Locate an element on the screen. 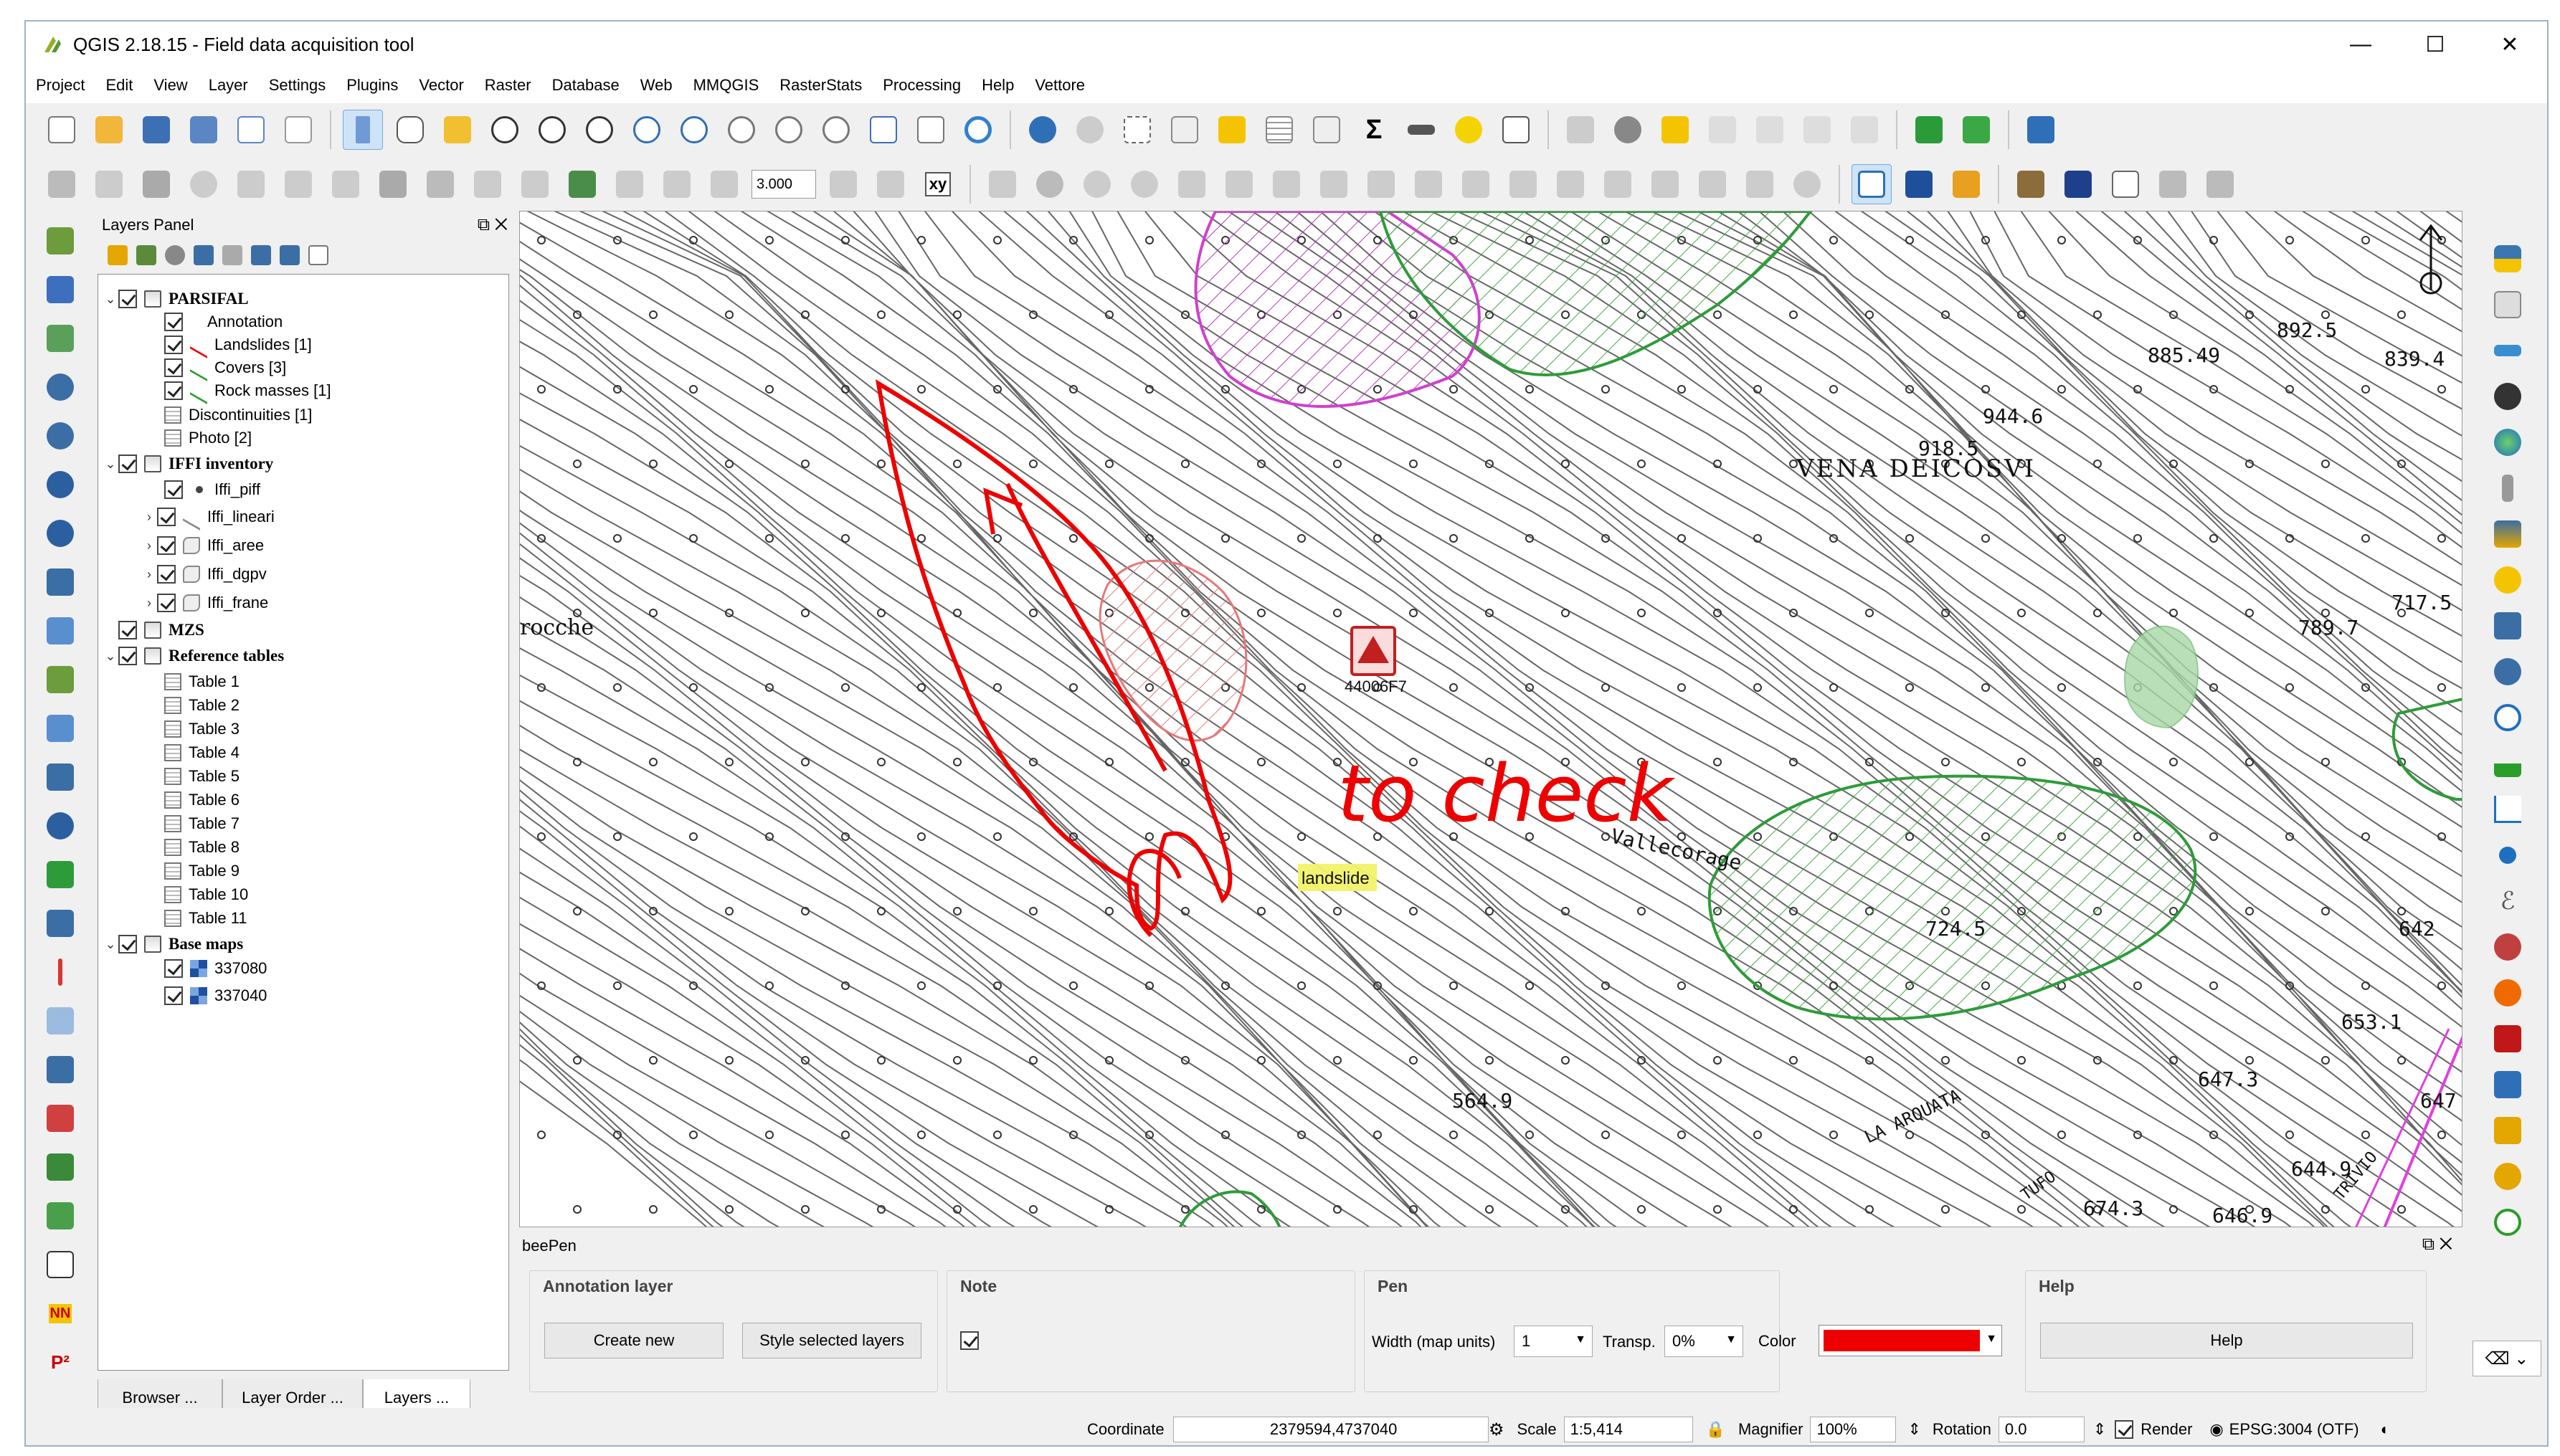  pan-hand-icon is located at coordinates (410, 130).